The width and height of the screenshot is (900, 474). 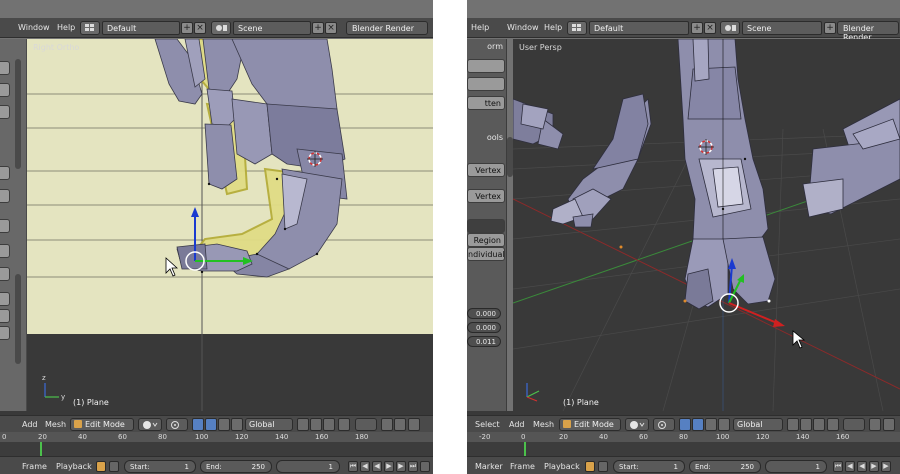 What do you see at coordinates (425, 466) in the screenshot?
I see `sync-icon` at bounding box center [425, 466].